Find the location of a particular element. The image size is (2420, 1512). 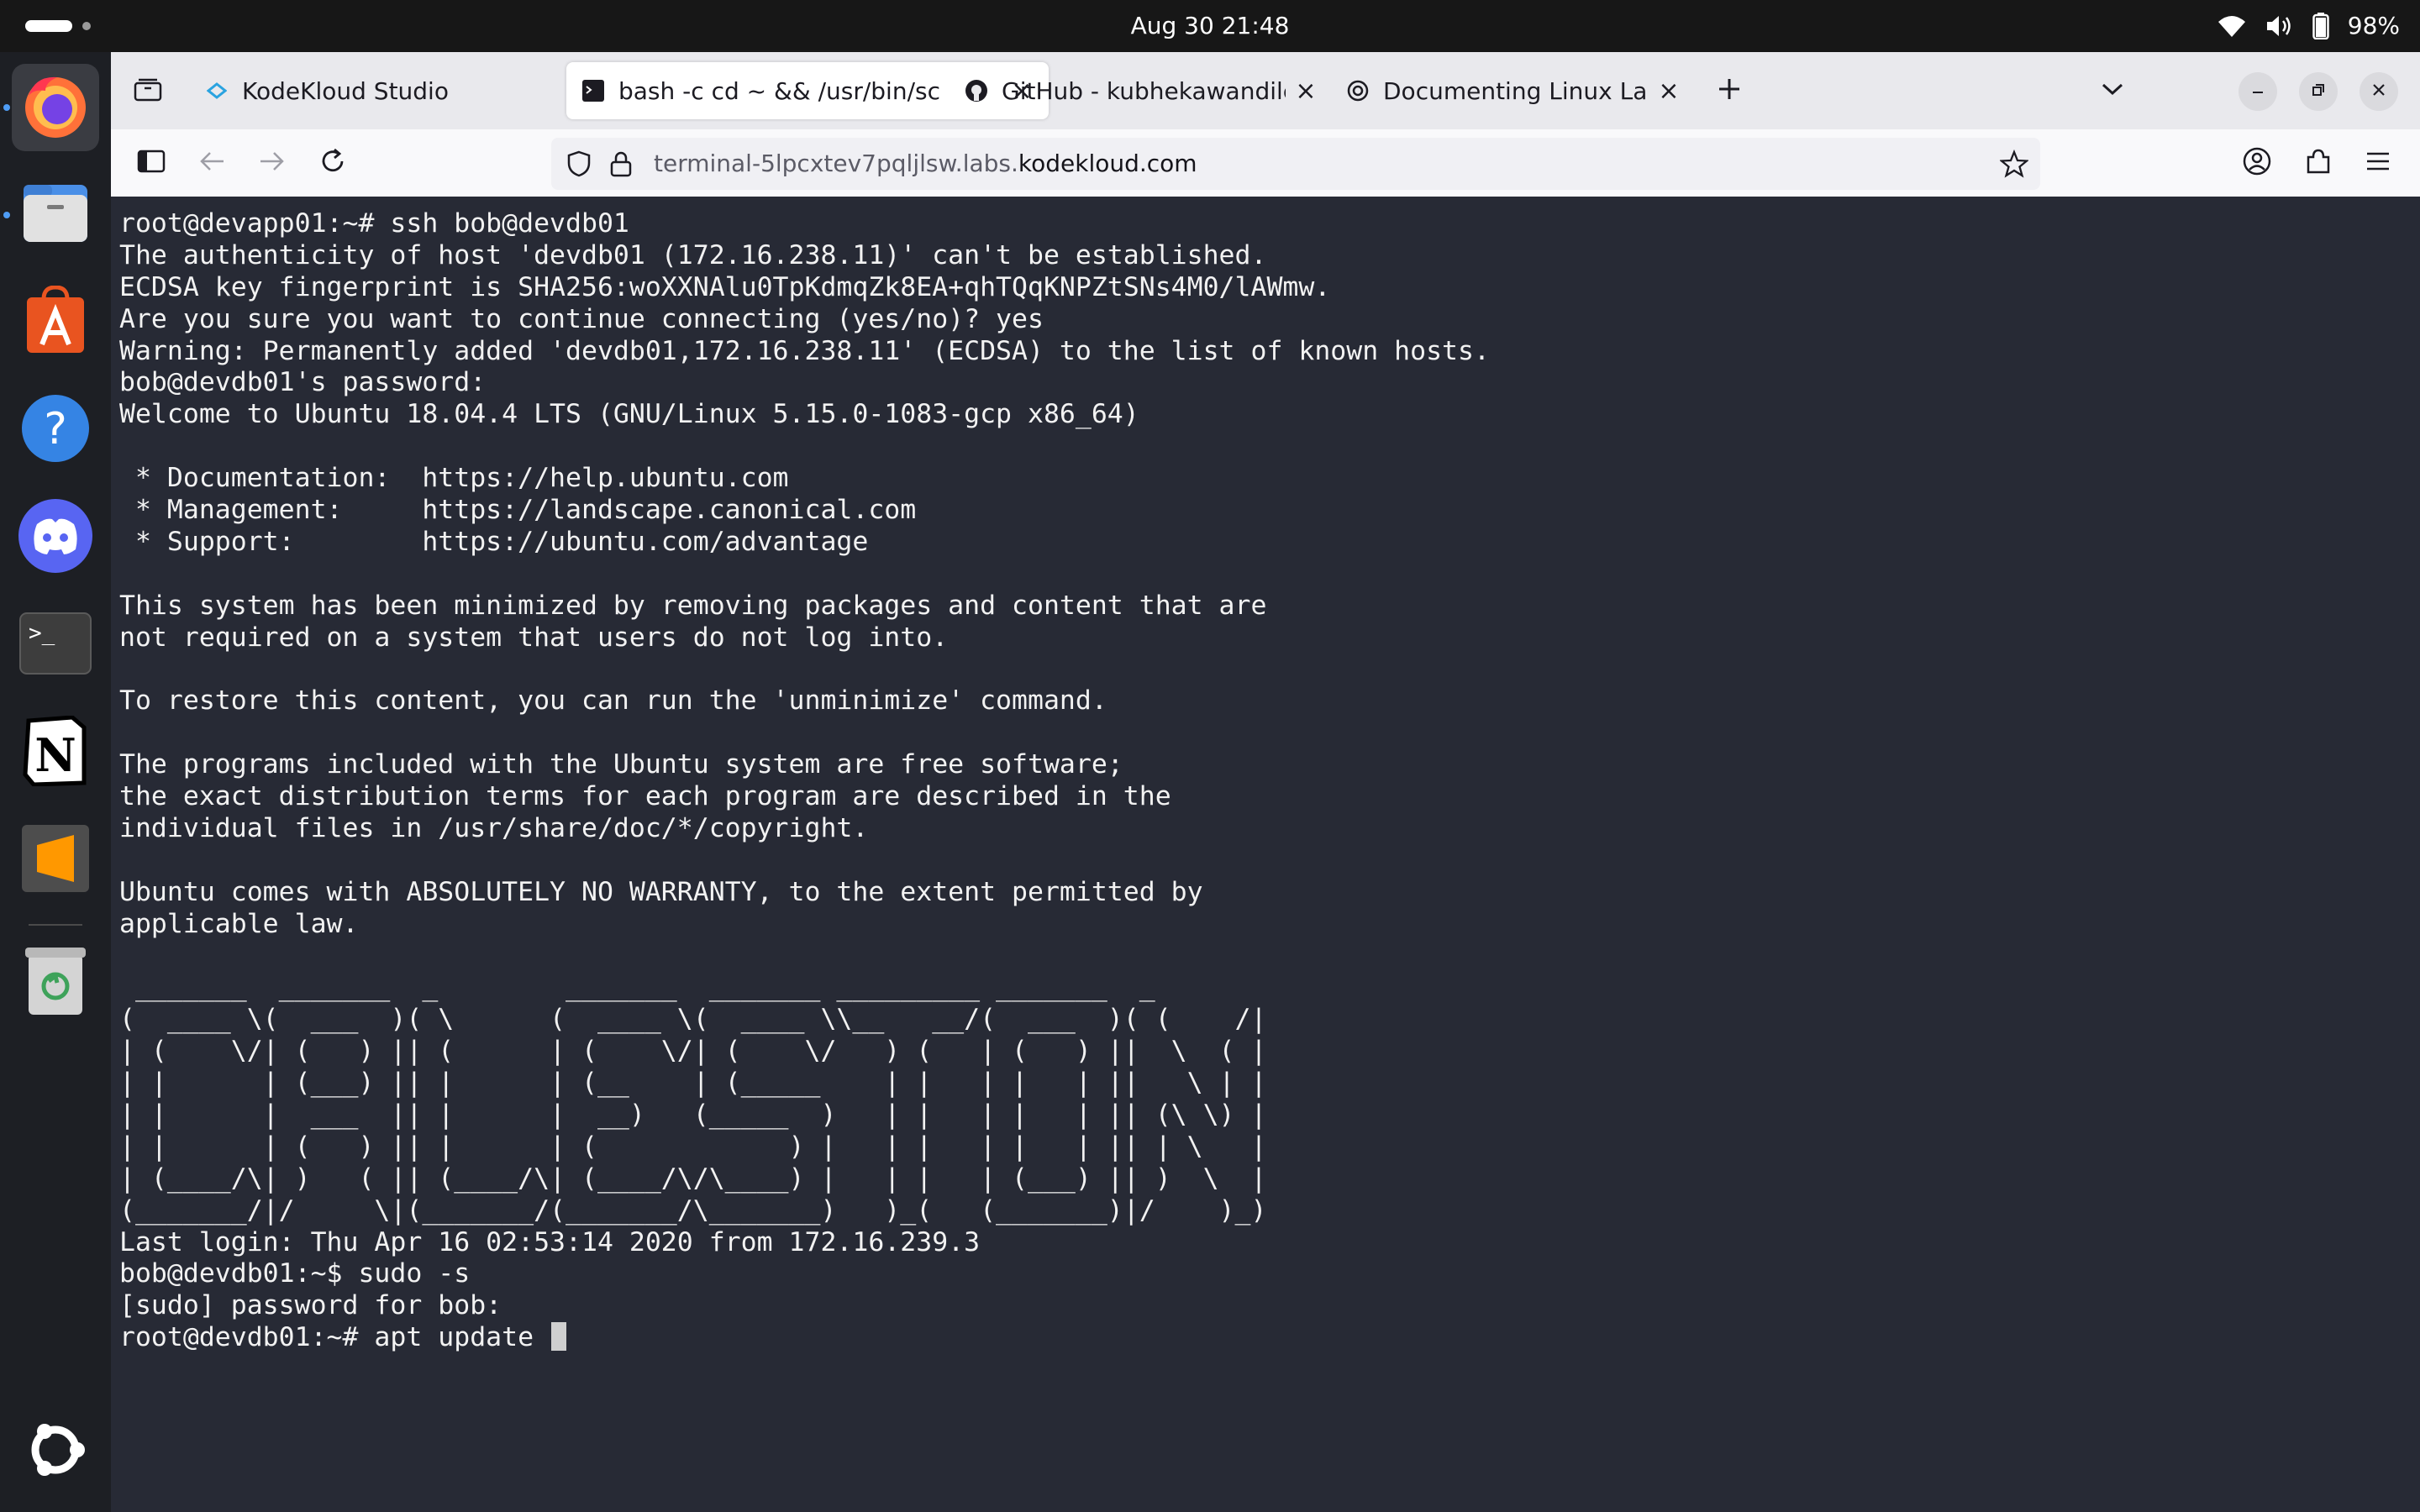

close-window-button is located at coordinates (2379, 91).